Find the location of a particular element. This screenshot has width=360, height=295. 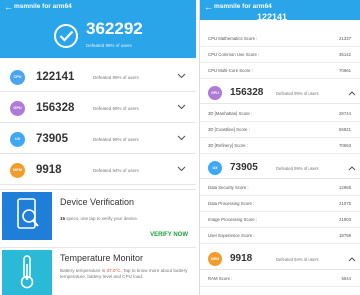

cpu-score-row: CPU 122141 Defeated 99% of users is located at coordinates (98, 77).